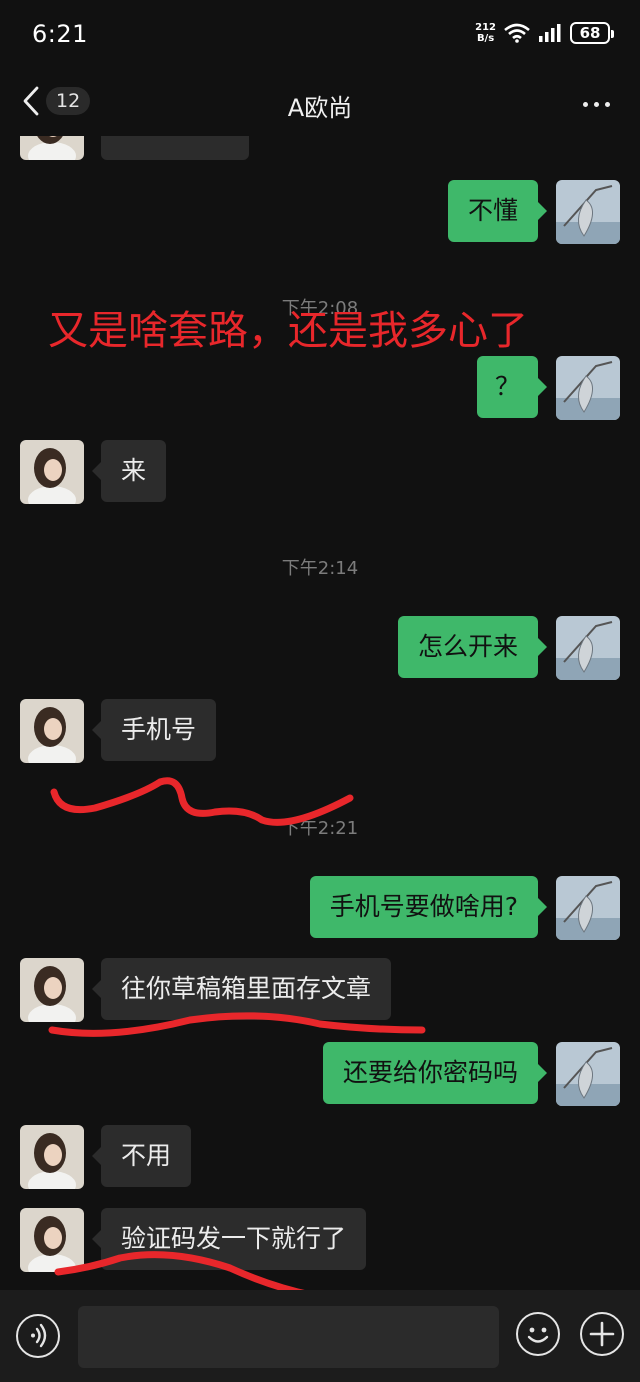  Describe the element at coordinates (38, 1336) in the screenshot. I see `voice-icon` at that location.